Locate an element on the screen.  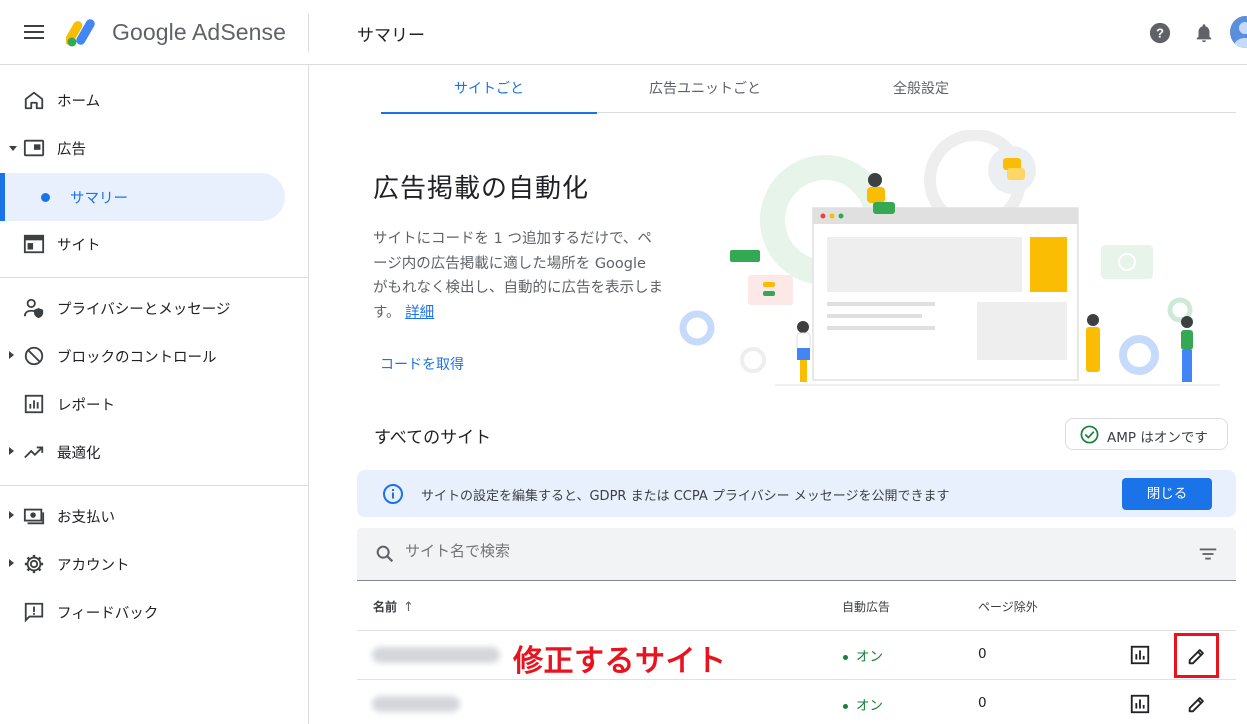
sidebar-item-optimization: 最適化 is located at coordinates (154, 452).